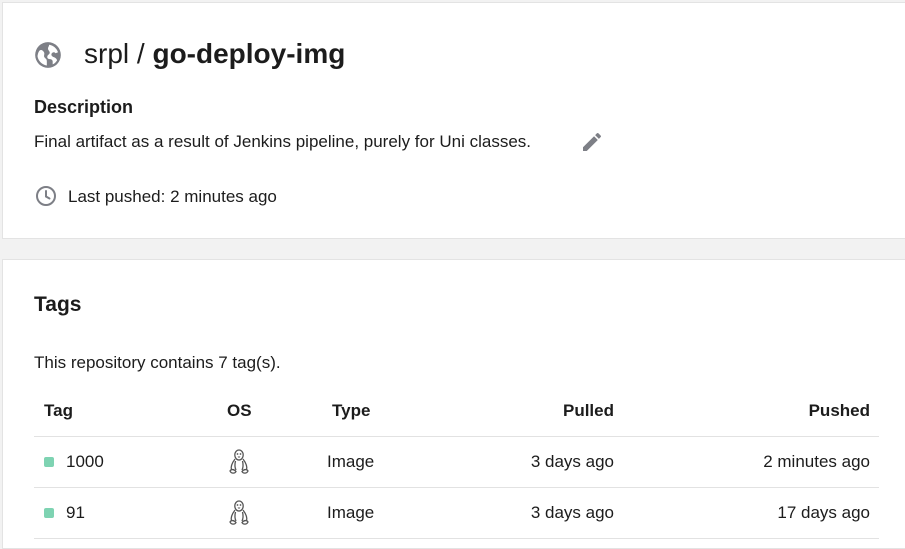 The height and width of the screenshot is (549, 905). I want to click on repository-name: go-deploy-img, so click(249, 53).